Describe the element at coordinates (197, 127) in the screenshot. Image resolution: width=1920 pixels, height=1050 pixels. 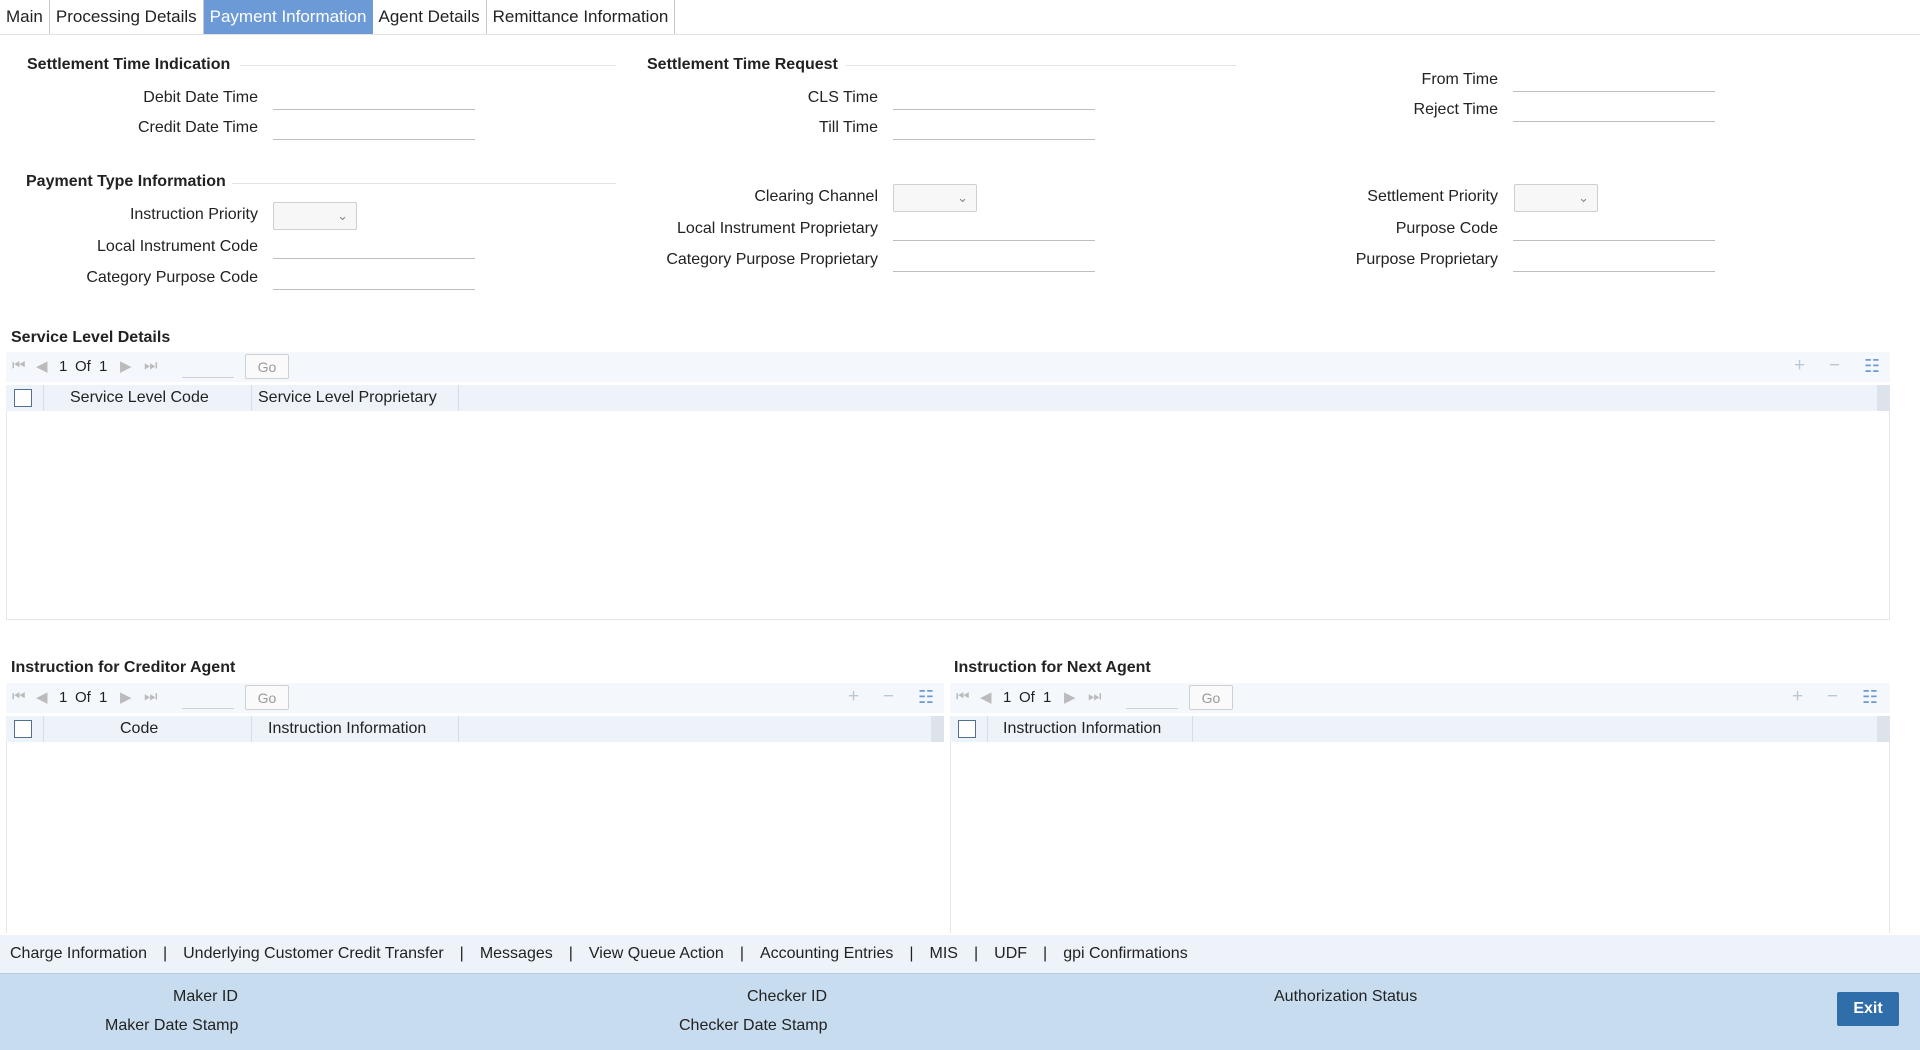
I see `credit-date-time-label: Credit Date Time` at that location.